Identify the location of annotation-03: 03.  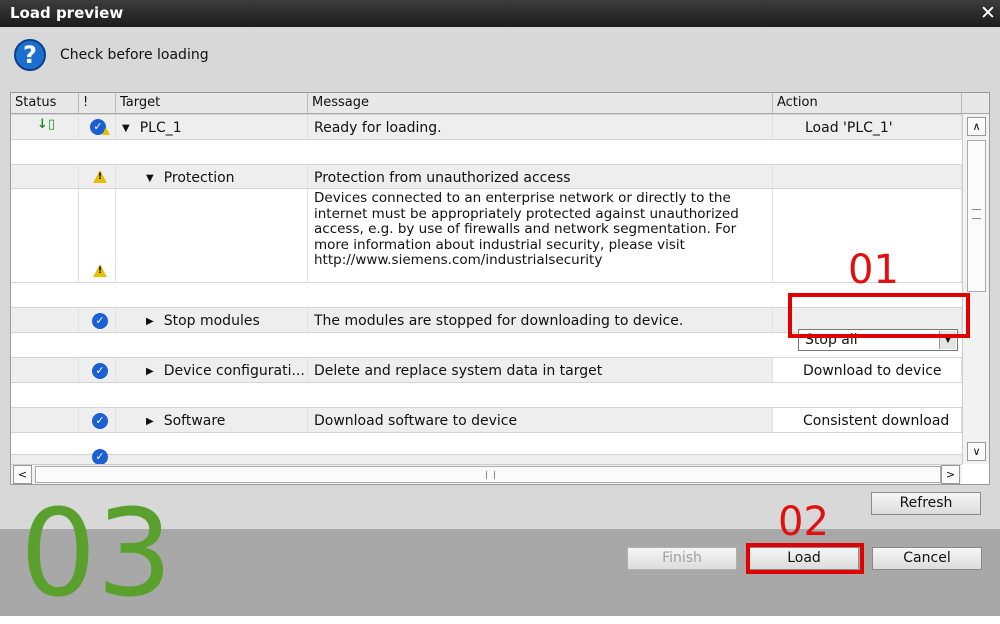
(96, 554).